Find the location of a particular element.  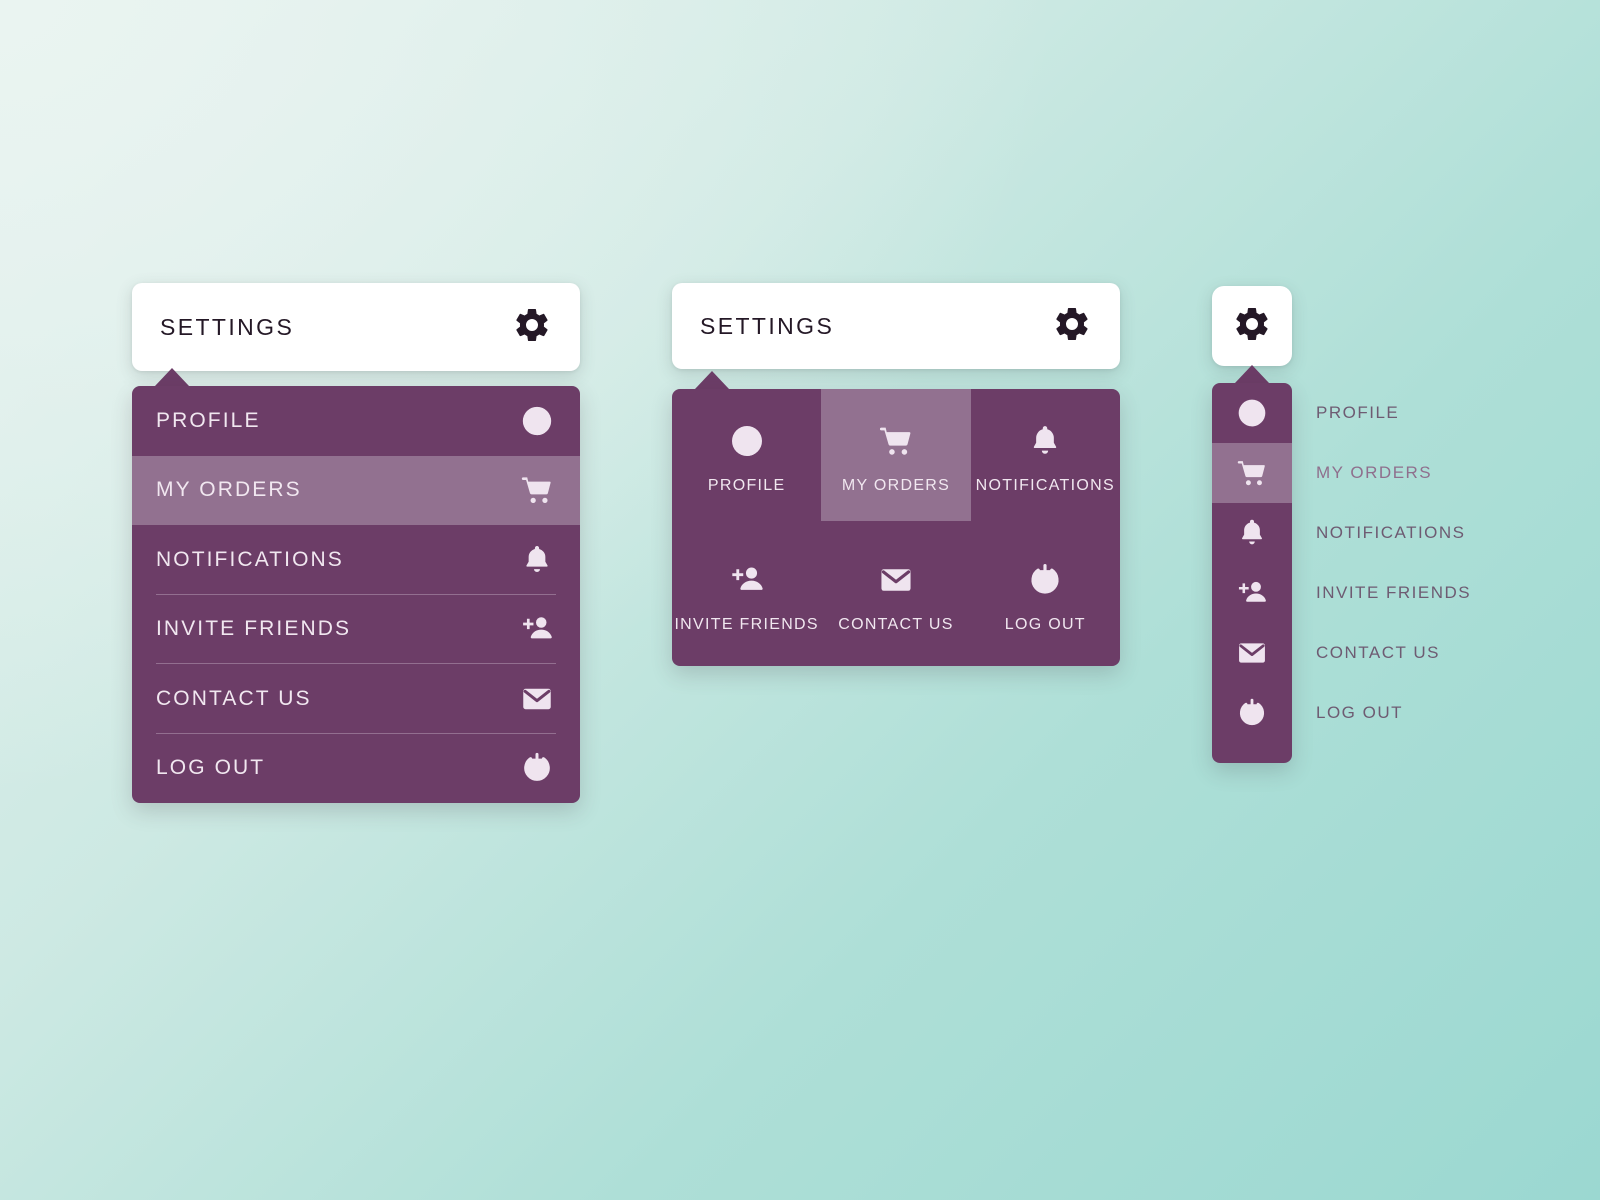

grid-menu-item-label: LOG OUT is located at coordinates (1045, 624).